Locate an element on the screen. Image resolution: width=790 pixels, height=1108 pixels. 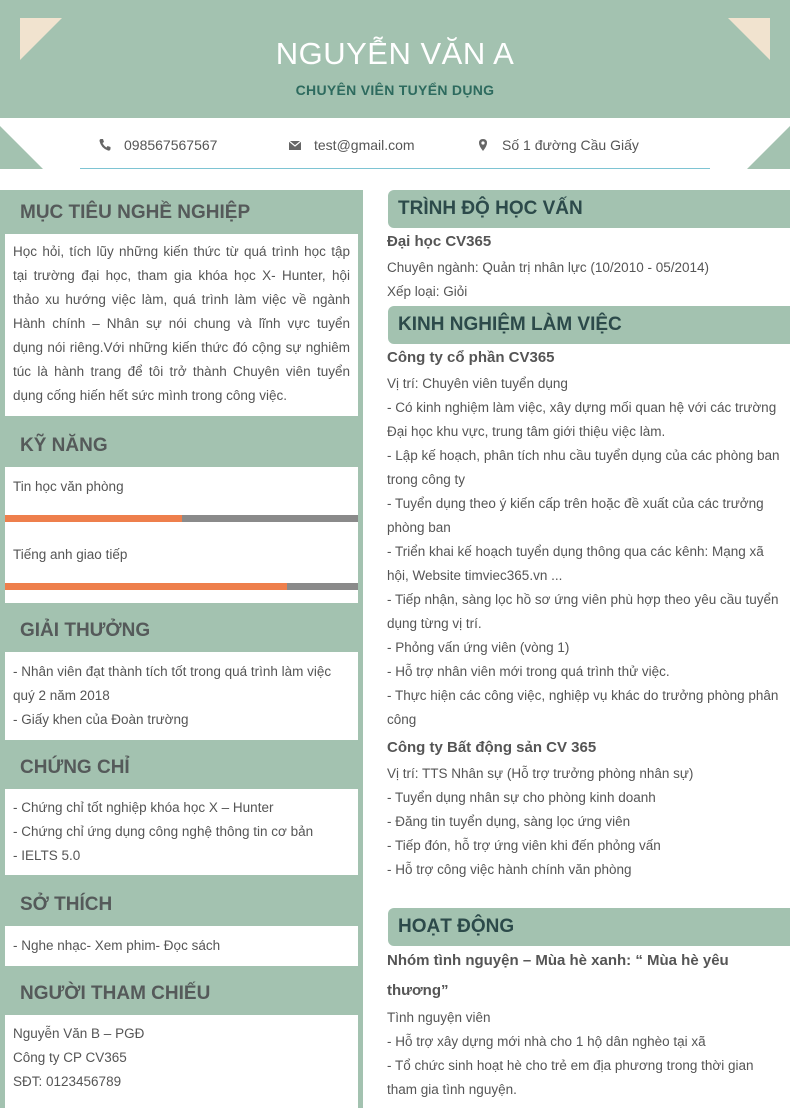
candidate-title: CHUYÊN VIÊN TUYỂN DỤNG is located at coordinates (395, 90).